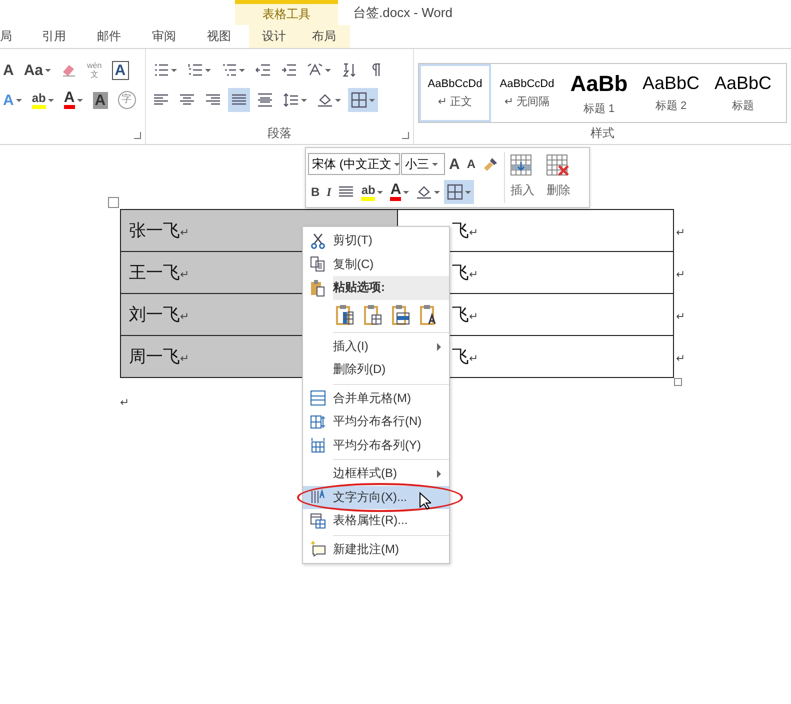  I want to click on paragraph-mark: ↵, so click(125, 402).